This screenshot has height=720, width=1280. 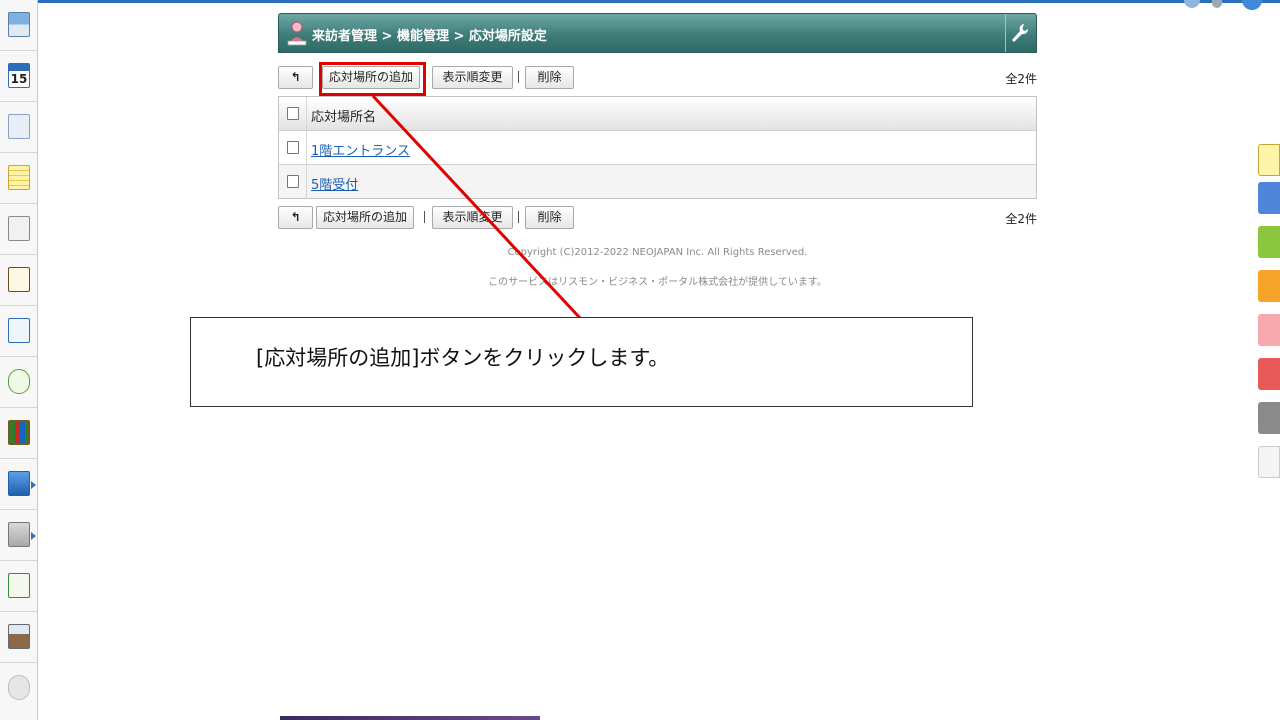 What do you see at coordinates (657, 182) in the screenshot?
I see `table-row: 5階受付` at bounding box center [657, 182].